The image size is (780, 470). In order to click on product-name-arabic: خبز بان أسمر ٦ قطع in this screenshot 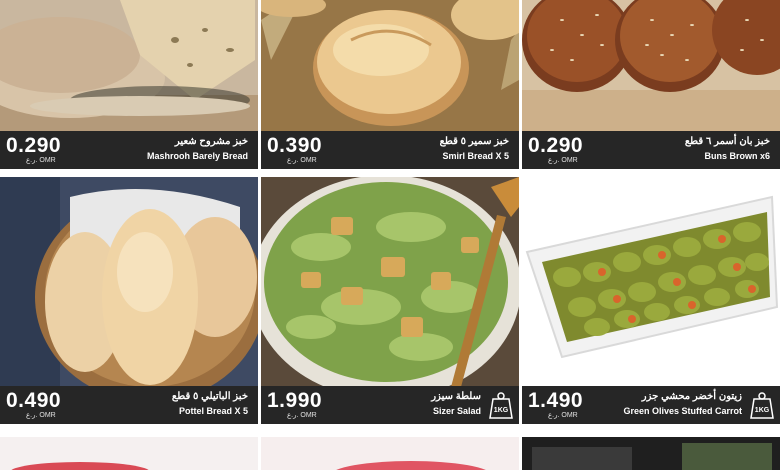, I will do `click(727, 141)`.